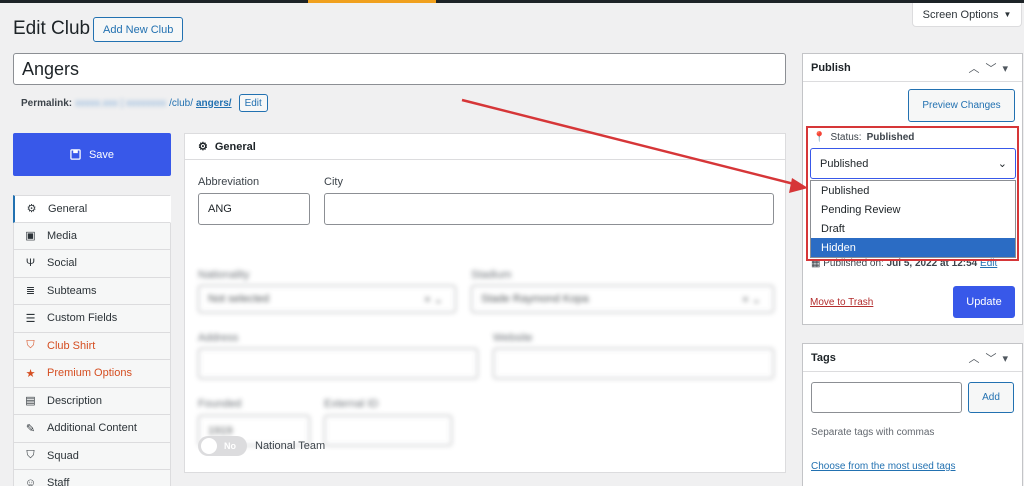 The image size is (1024, 486). Describe the element at coordinates (92, 236) in the screenshot. I see `tab-media: ▣ Media` at that location.